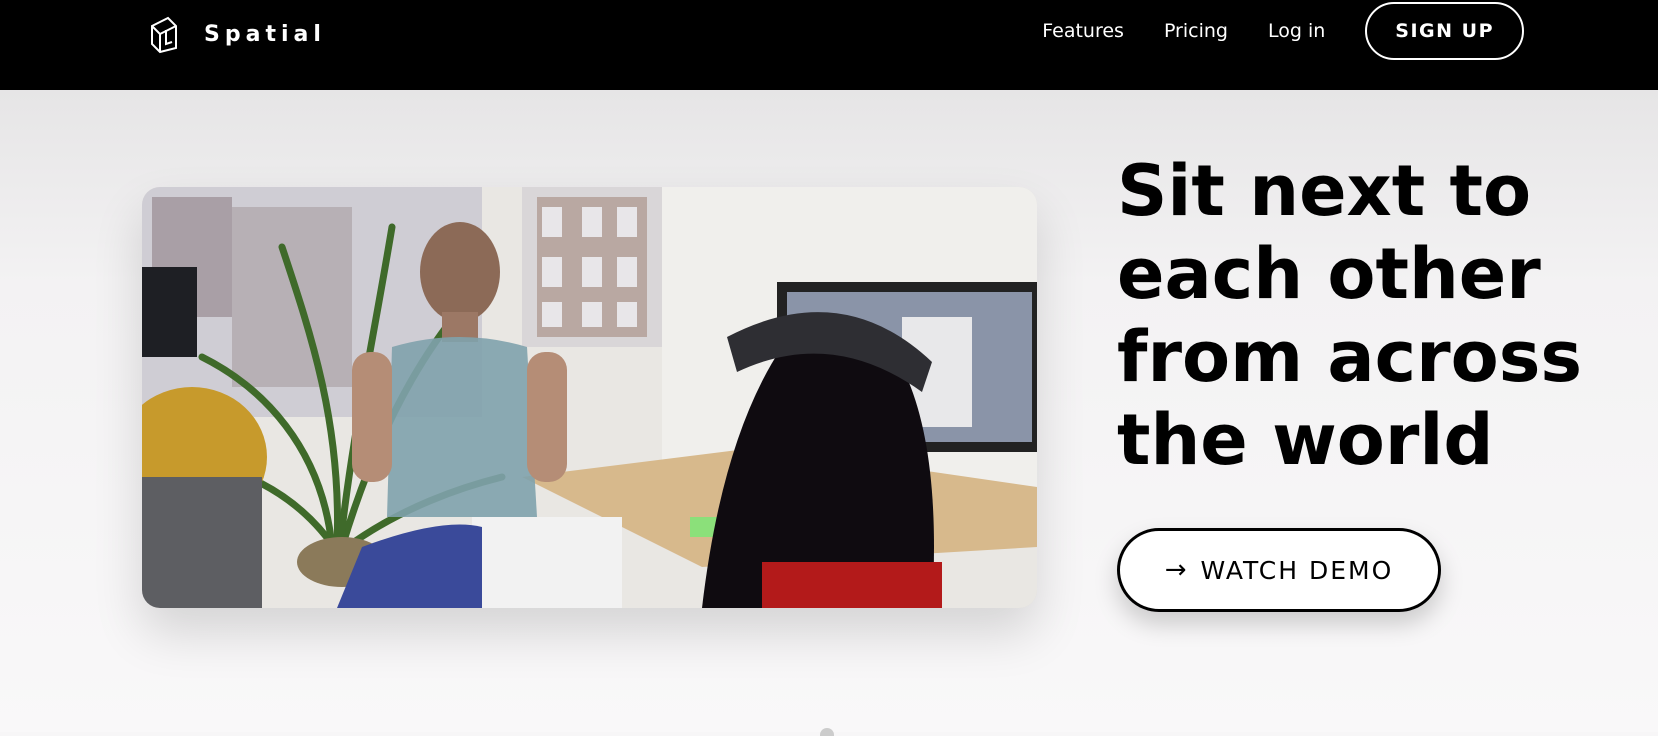  What do you see at coordinates (1297, 570) in the screenshot?
I see `watch-demo-label: WATCH DEMO` at bounding box center [1297, 570].